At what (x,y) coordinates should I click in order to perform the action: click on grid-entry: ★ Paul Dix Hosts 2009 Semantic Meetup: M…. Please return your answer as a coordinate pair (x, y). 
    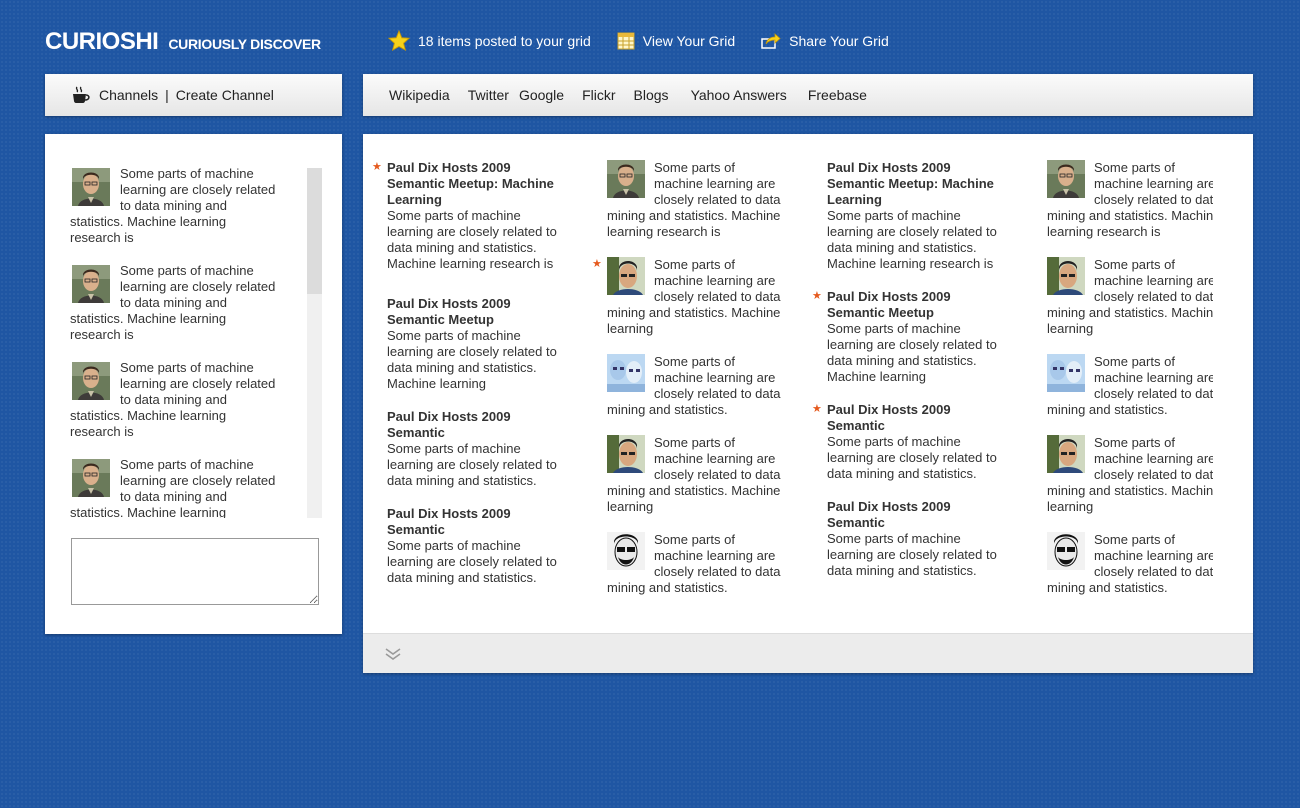
    Looking at the image, I should click on (469, 216).